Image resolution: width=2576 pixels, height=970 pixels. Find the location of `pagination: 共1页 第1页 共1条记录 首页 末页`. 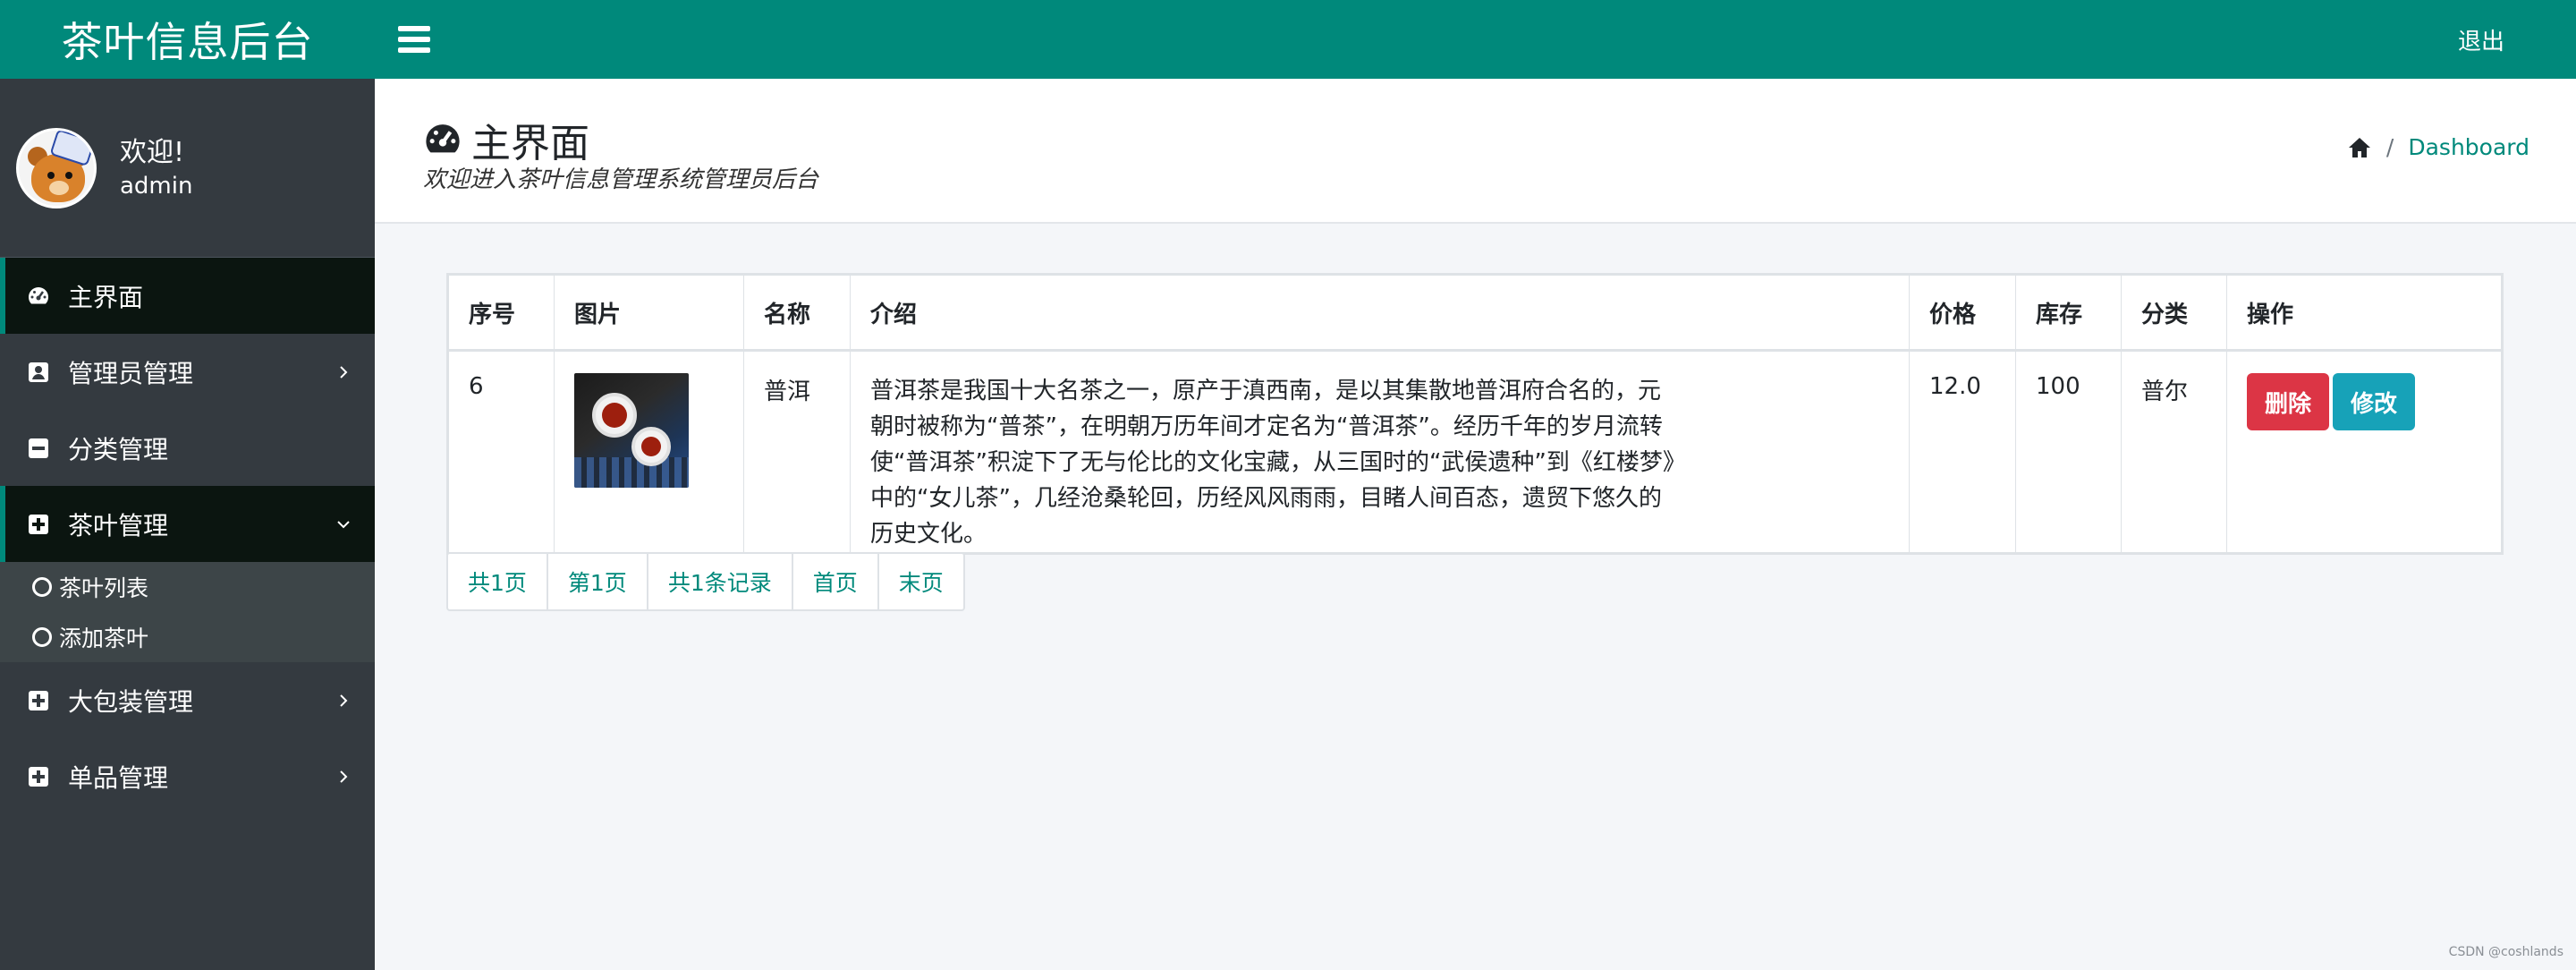

pagination: 共1页 第1页 共1条记录 首页 末页 is located at coordinates (705, 581).